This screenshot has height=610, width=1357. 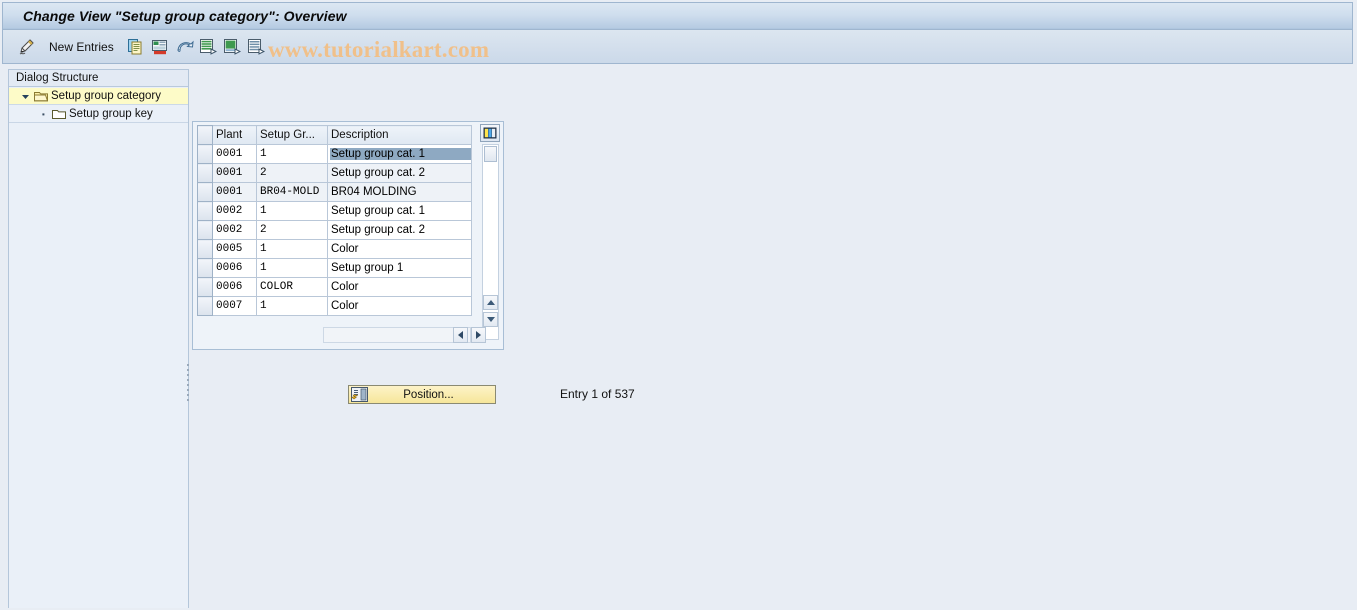 I want to click on table-horizontal-scrollbar, so click(x=397, y=335).